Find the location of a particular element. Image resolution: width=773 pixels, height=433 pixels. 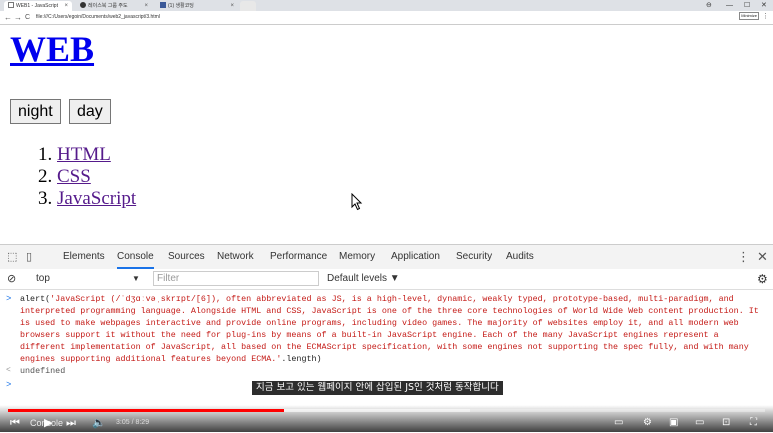

page-heading: WEB is located at coordinates (52, 49).